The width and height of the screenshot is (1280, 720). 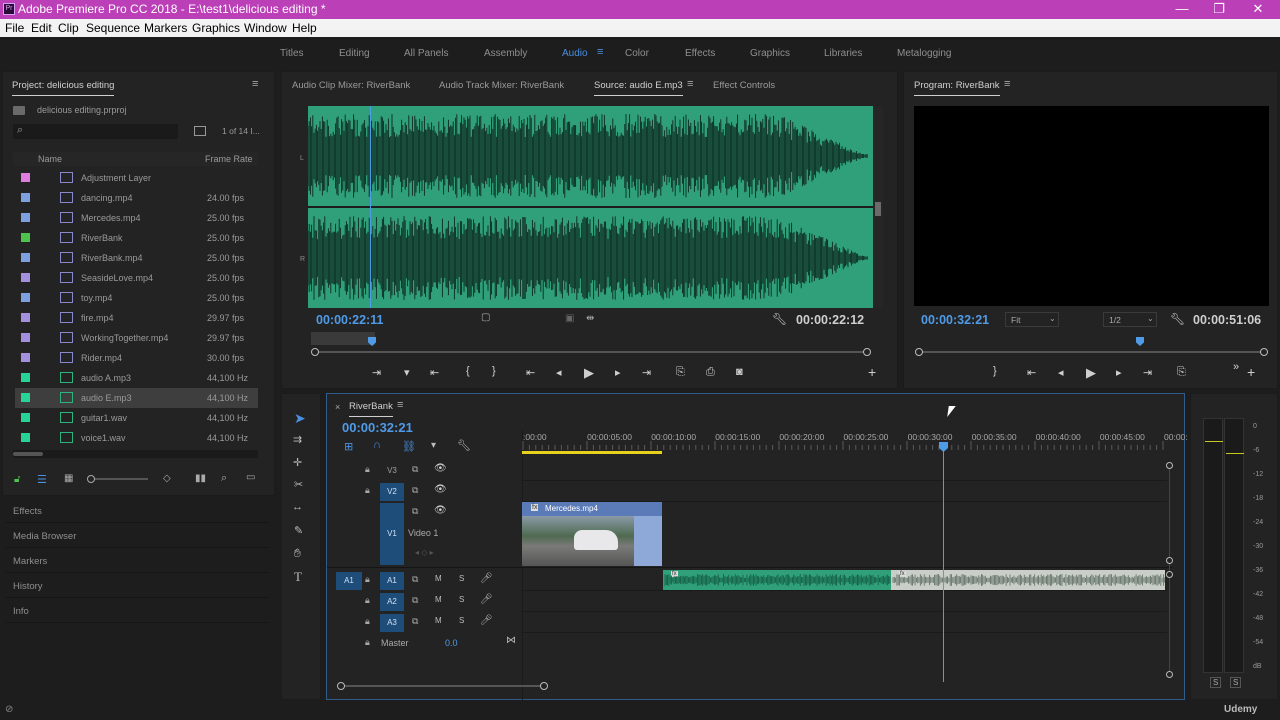 What do you see at coordinates (1169, 568) in the screenshot?
I see `timeline-vertical-scrollbar` at bounding box center [1169, 568].